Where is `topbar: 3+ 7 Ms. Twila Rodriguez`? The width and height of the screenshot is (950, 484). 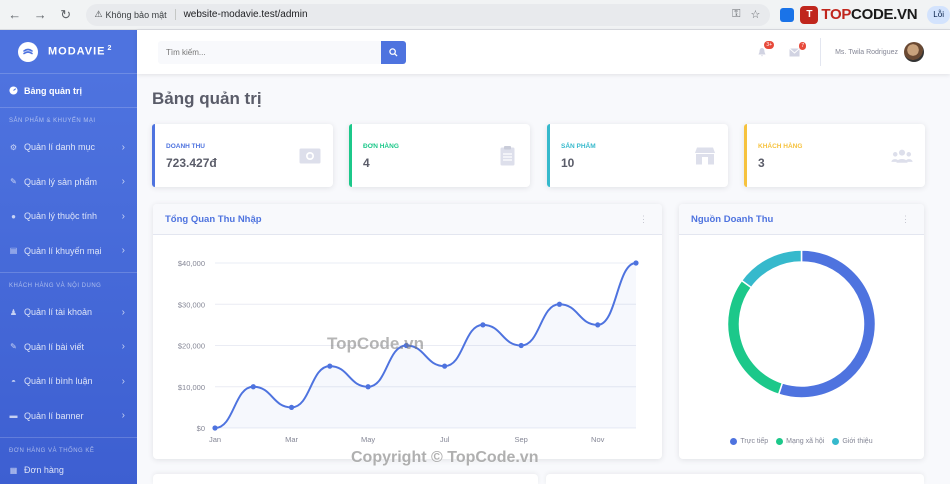 topbar: 3+ 7 Ms. Twila Rodriguez is located at coordinates (543, 52).